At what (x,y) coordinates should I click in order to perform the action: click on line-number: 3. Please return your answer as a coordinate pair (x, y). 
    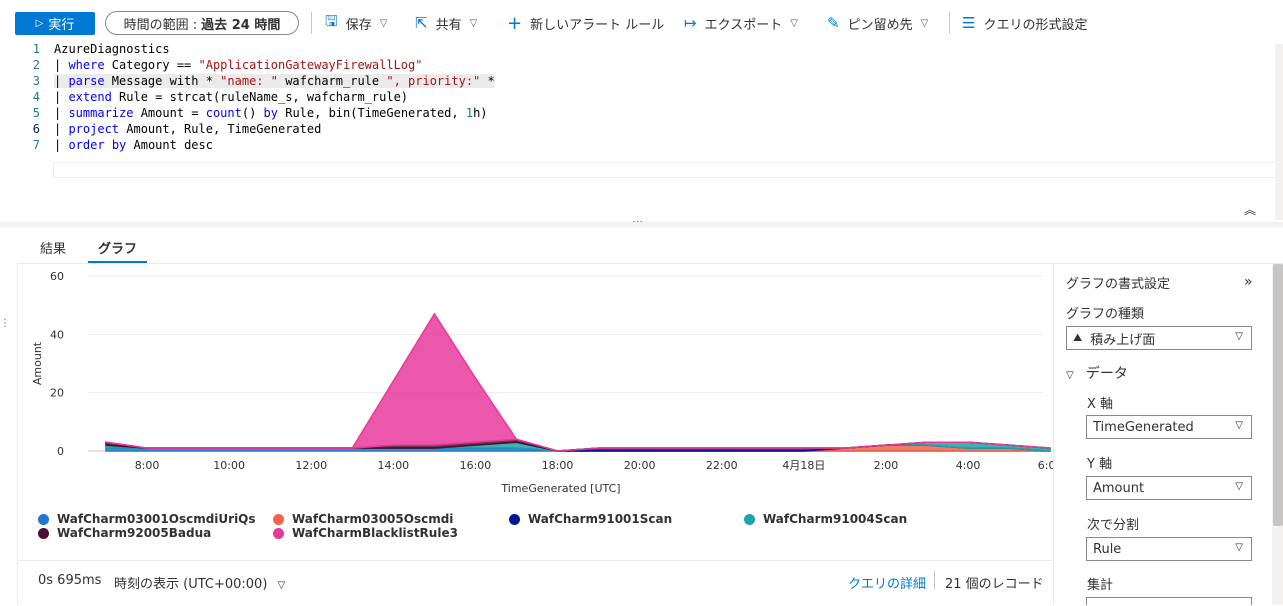
    Looking at the image, I should click on (36, 81).